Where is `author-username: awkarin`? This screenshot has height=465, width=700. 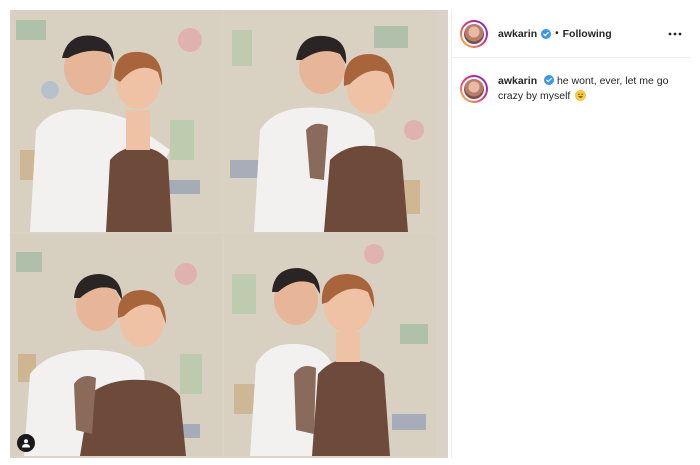
author-username: awkarin is located at coordinates (517, 34).